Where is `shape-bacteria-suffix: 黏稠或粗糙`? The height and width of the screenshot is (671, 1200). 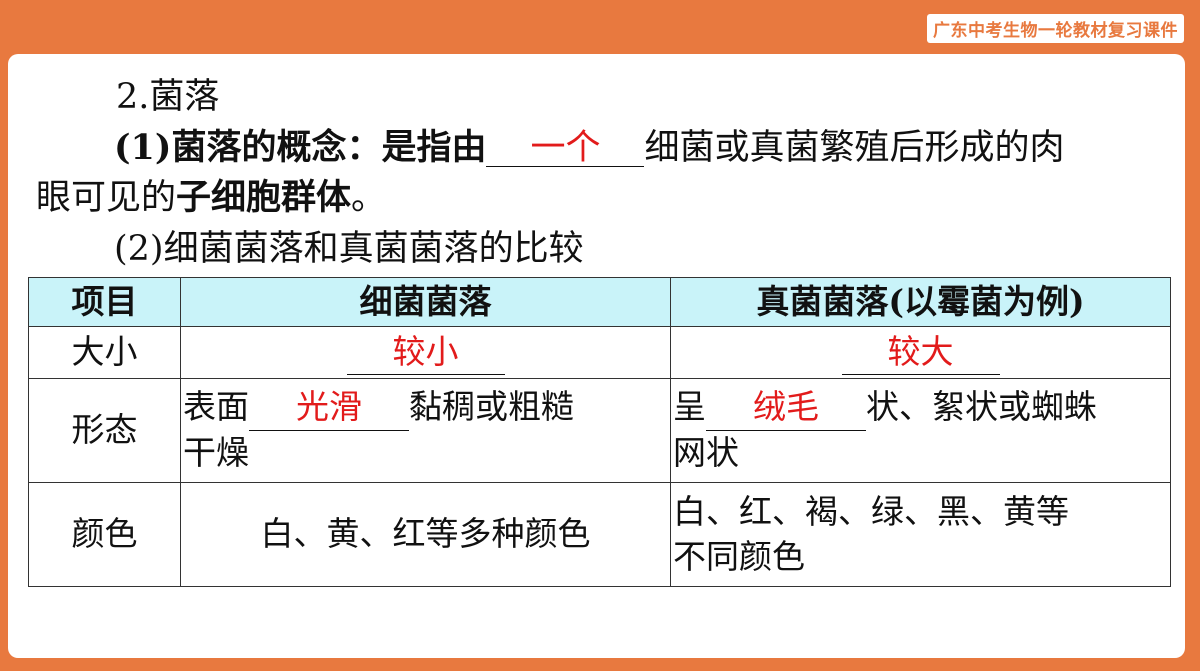
shape-bacteria-suffix: 黏稠或粗糙 is located at coordinates (491, 407).